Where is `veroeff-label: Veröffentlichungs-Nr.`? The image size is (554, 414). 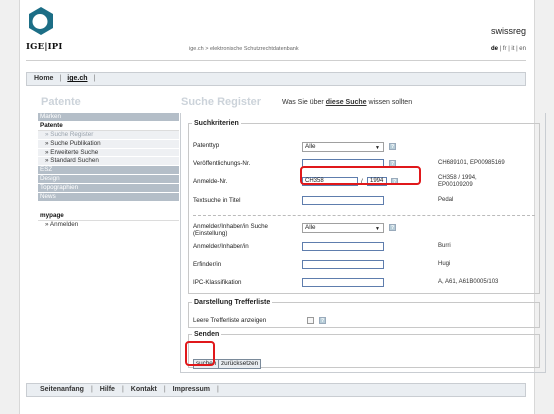
veroeff-label: Veröffentlichungs-Nr. is located at coordinates (222, 163).